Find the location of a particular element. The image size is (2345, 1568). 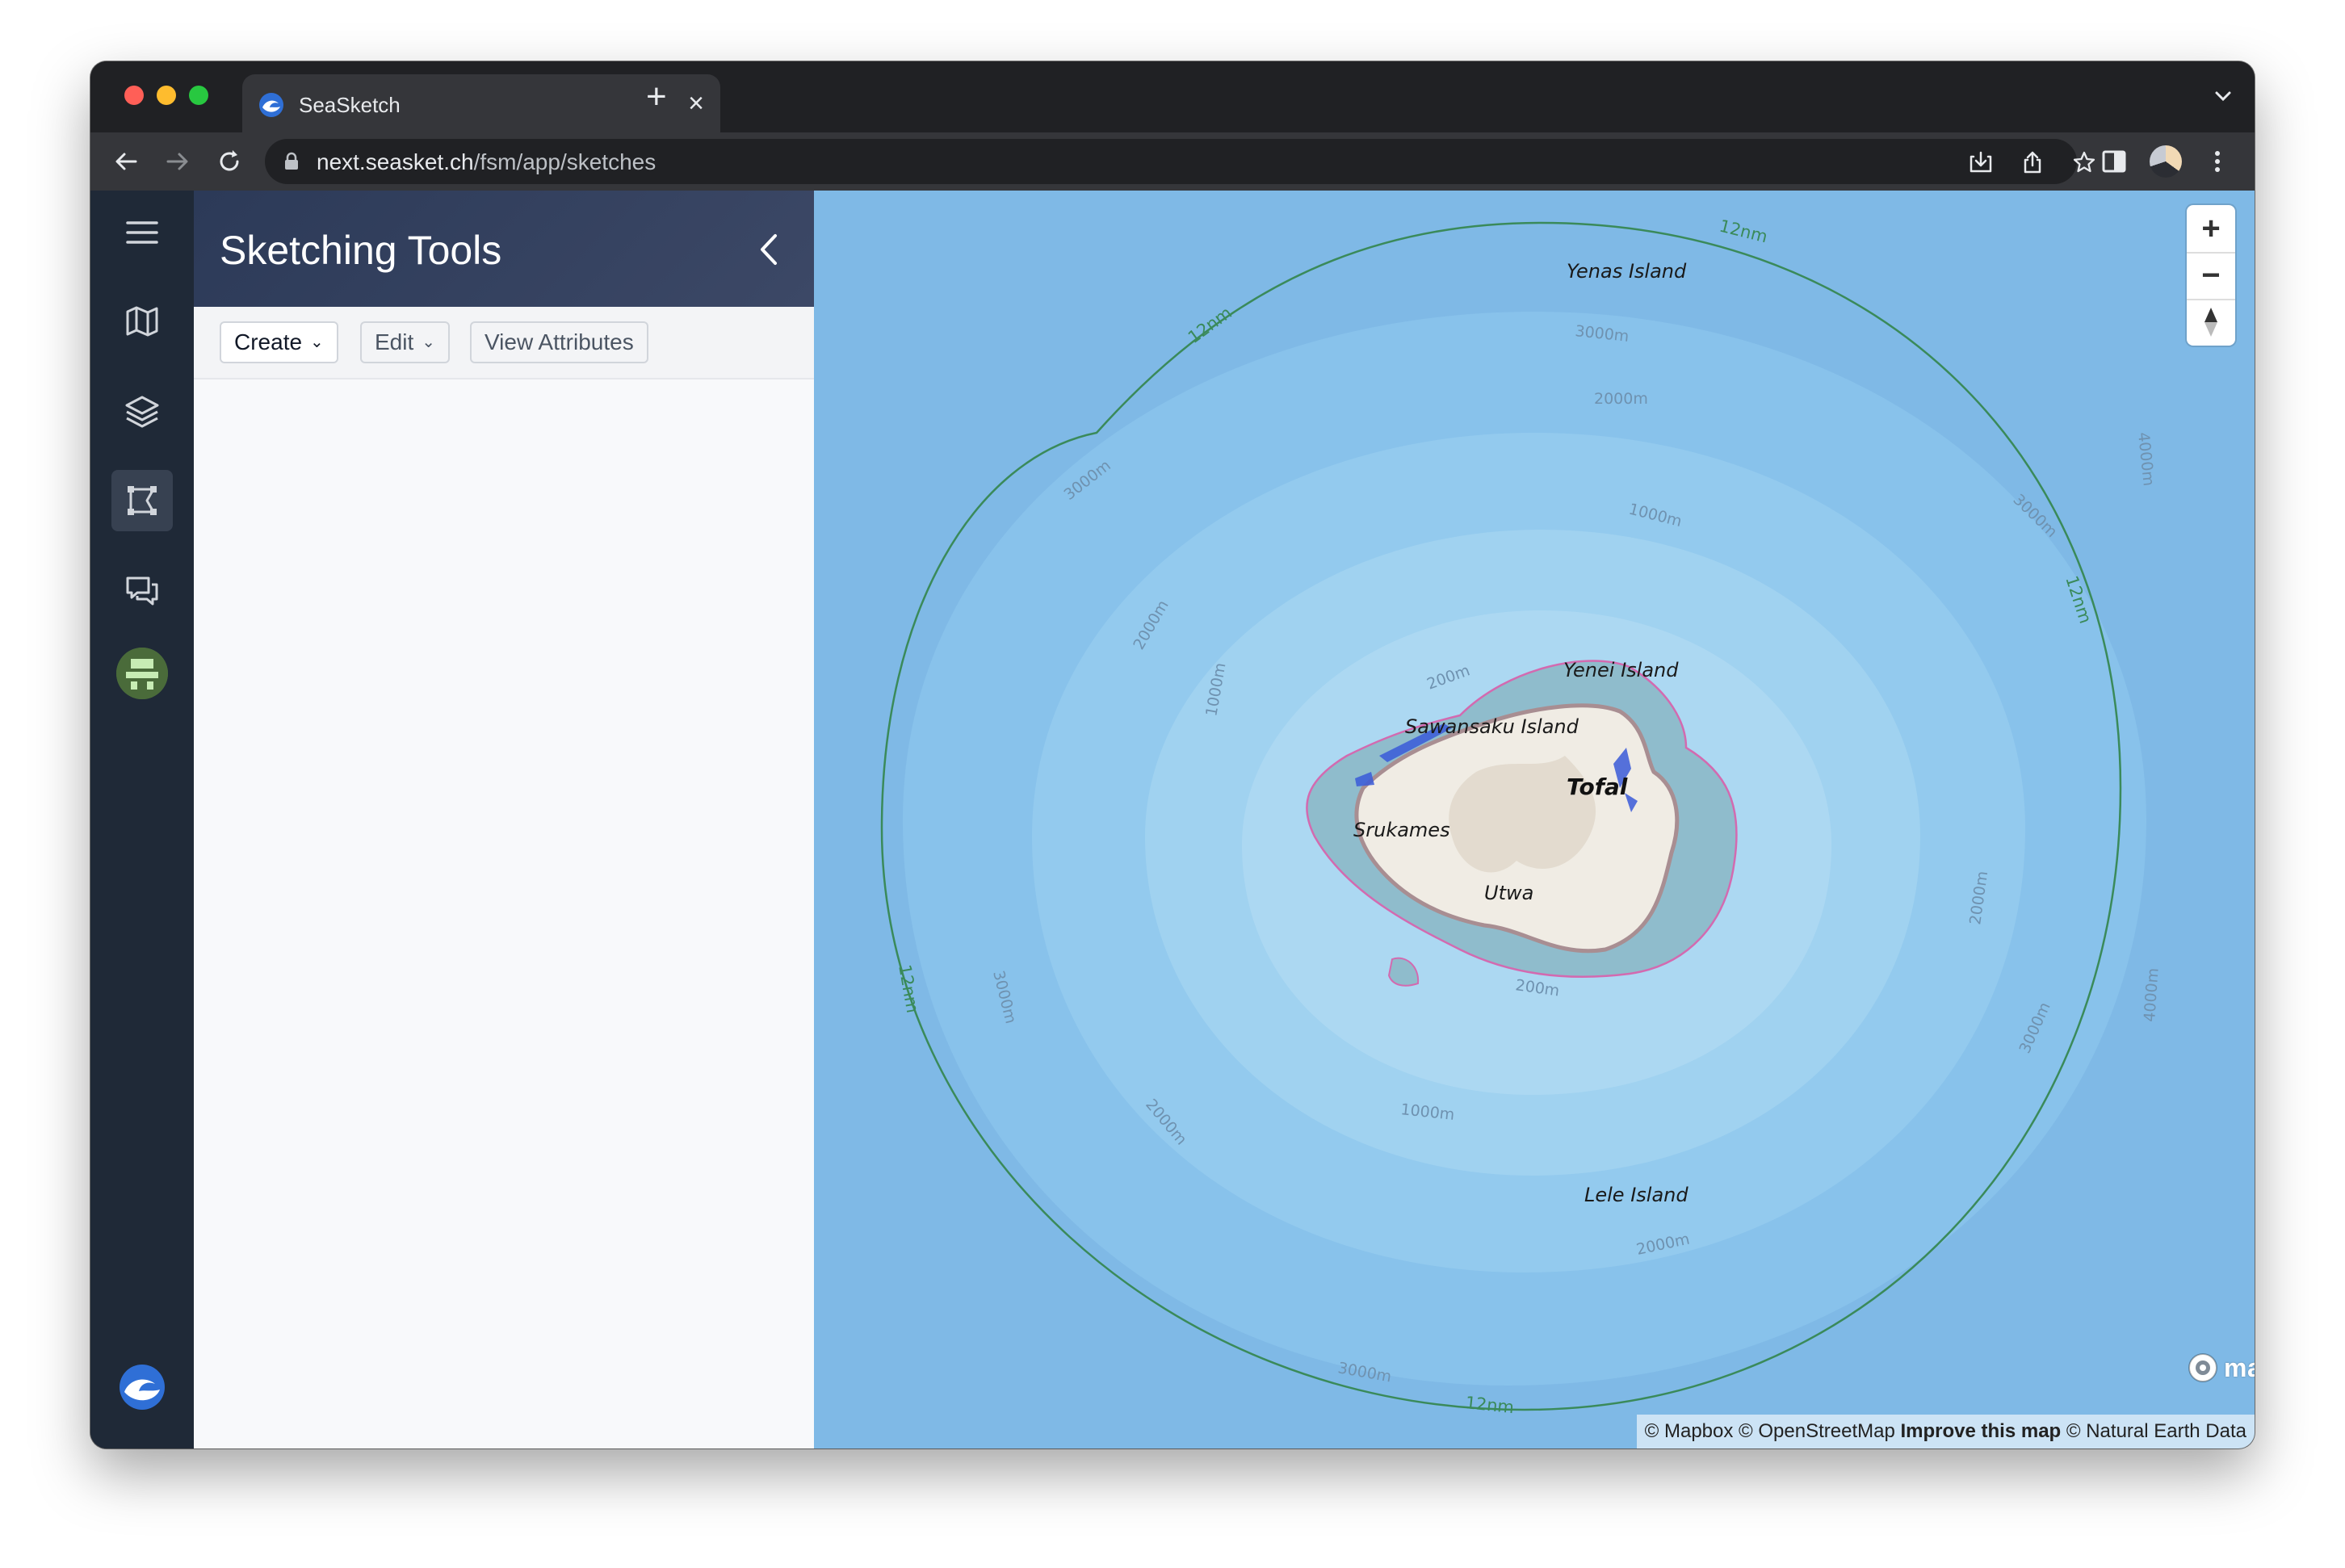

lock-icon is located at coordinates (292, 161).